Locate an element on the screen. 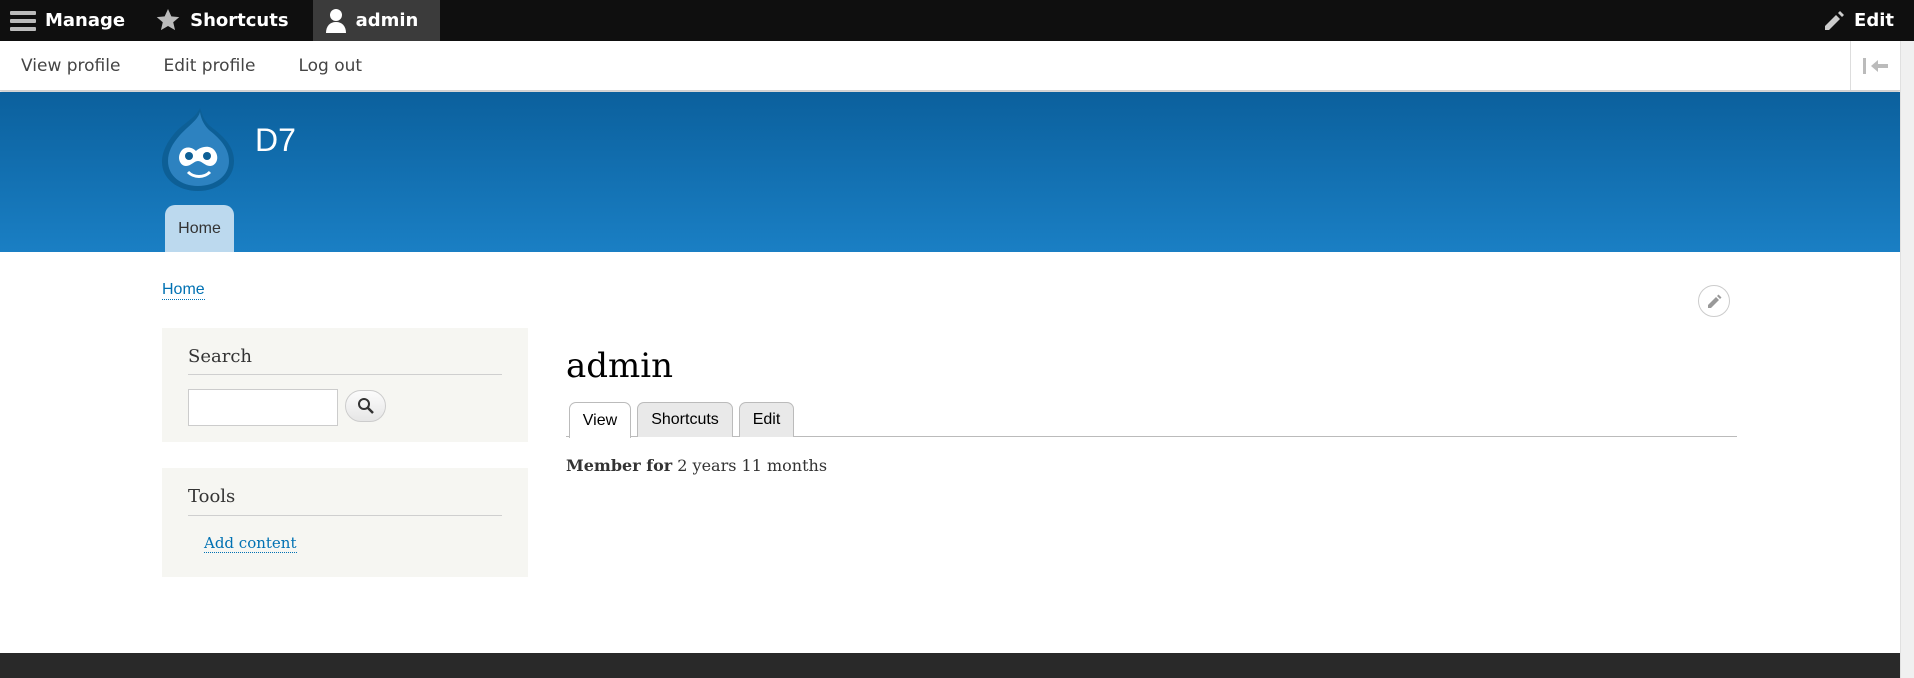  tray-orientation-toggle is located at coordinates (1875, 65).